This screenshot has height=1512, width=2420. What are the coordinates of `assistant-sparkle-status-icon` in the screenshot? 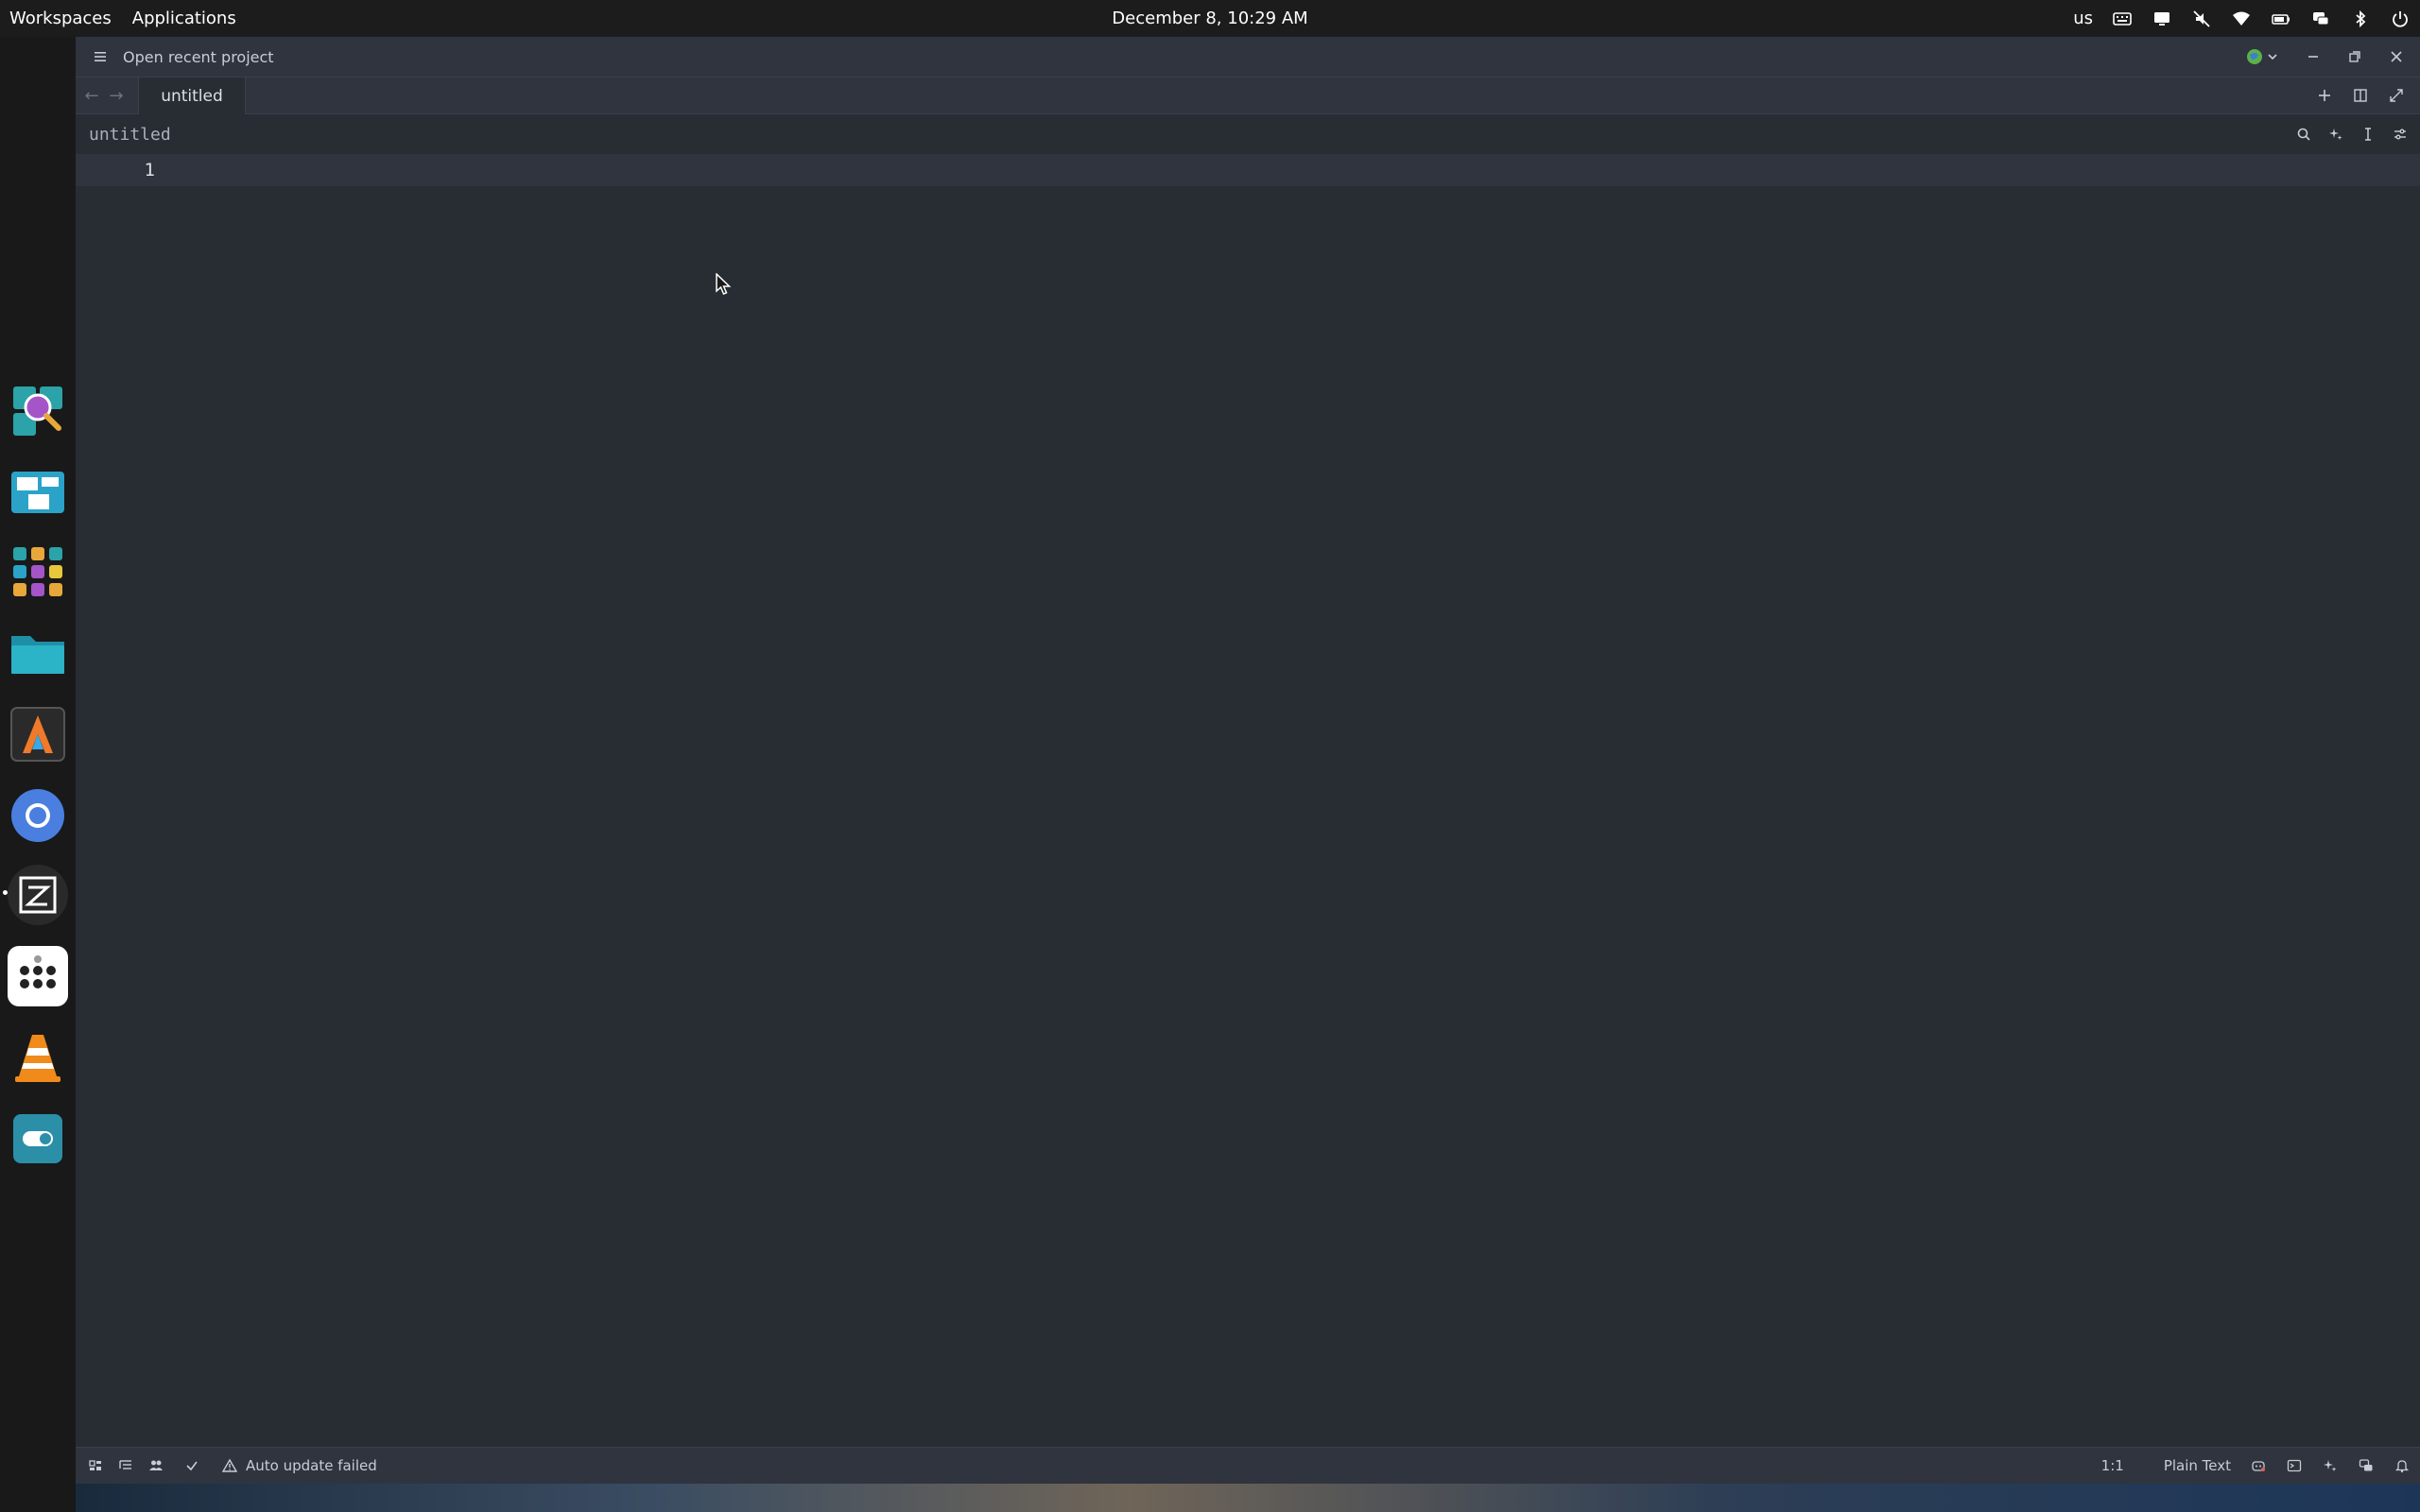 It's located at (2331, 1465).